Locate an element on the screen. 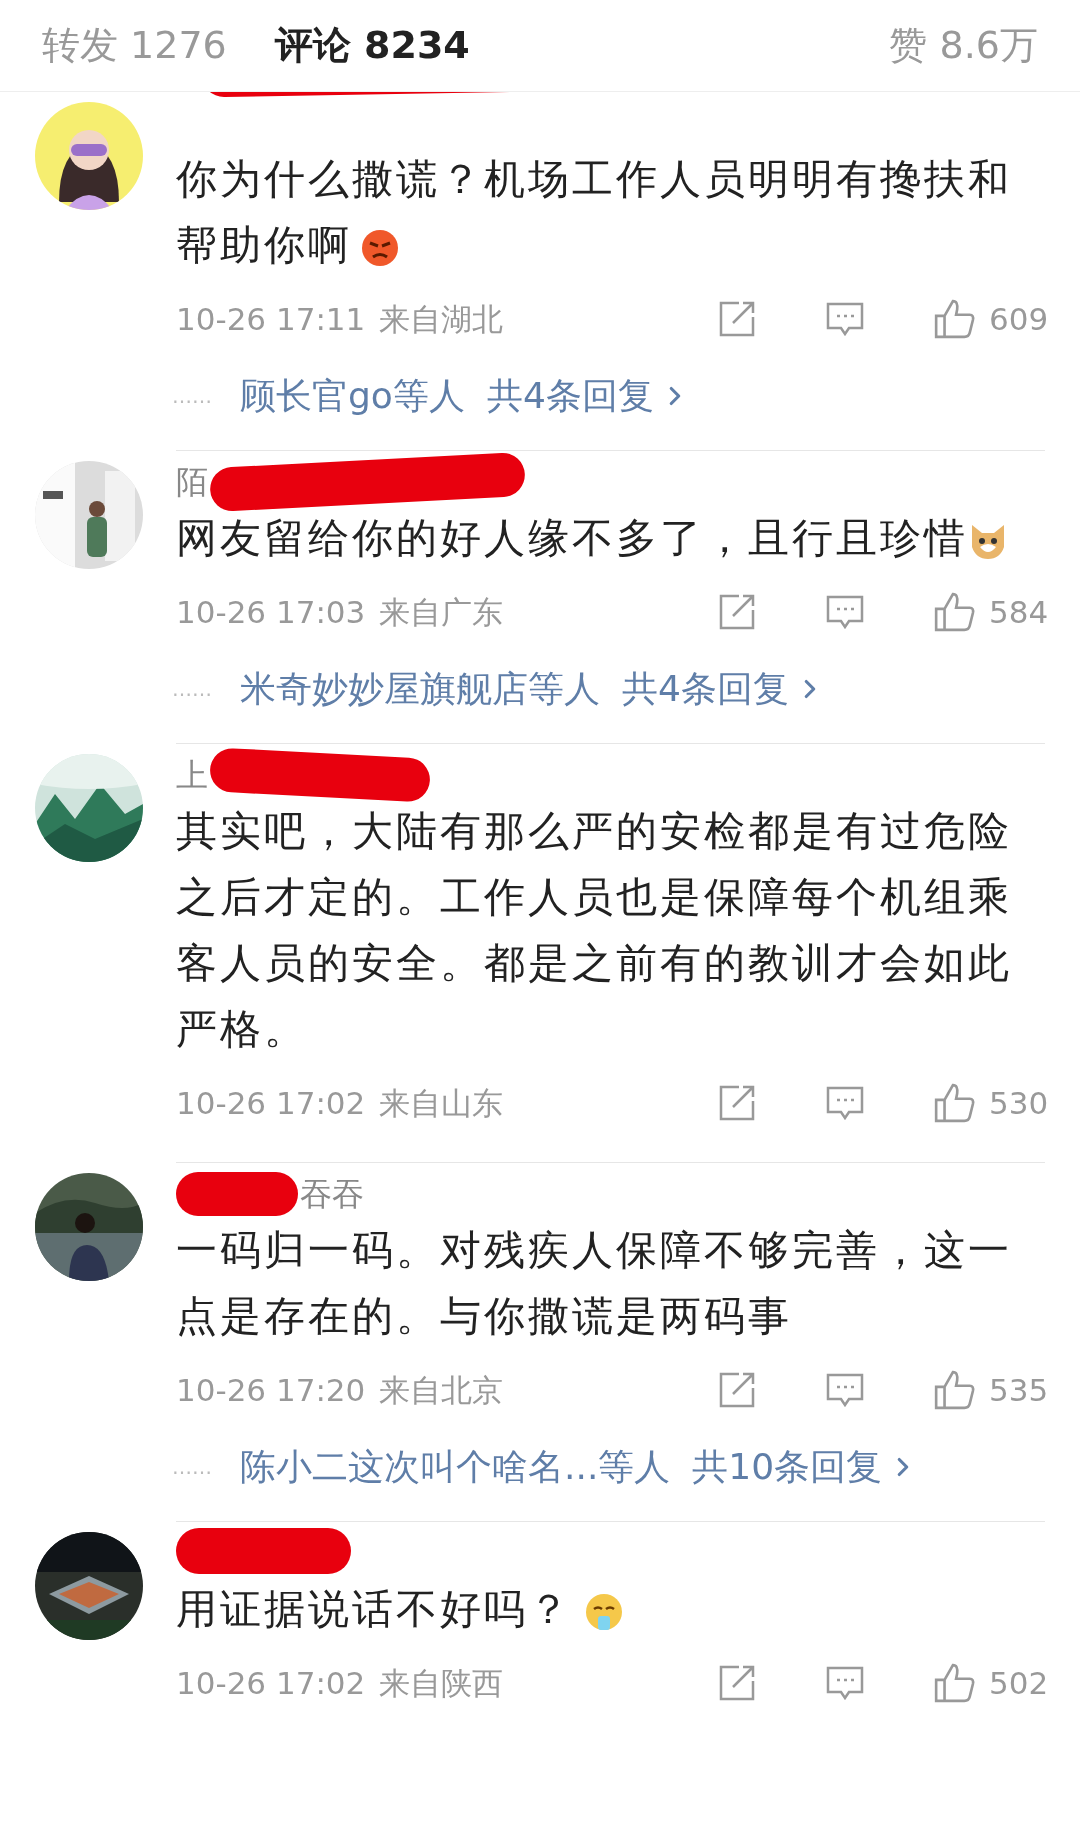 The width and height of the screenshot is (1080, 1844). like-count: 609 is located at coordinates (1017, 319).